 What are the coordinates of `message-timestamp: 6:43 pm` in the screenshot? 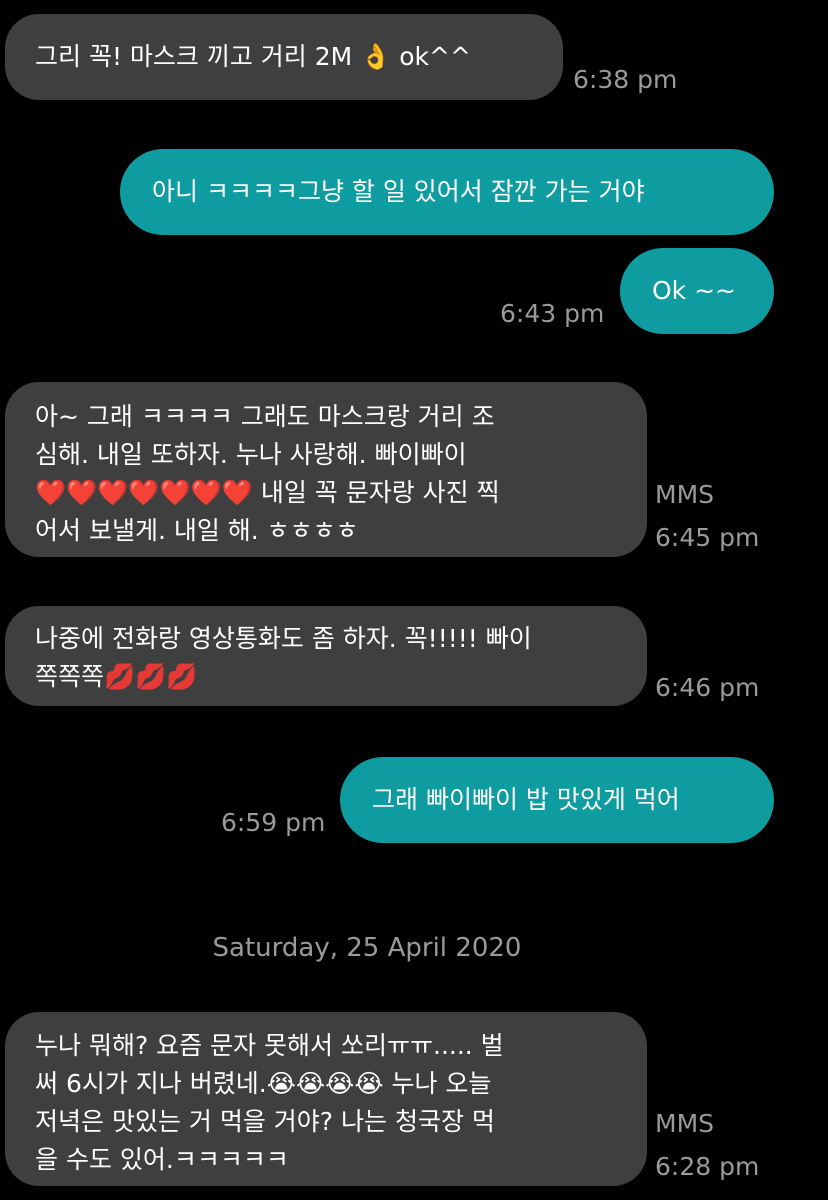 It's located at (552, 313).